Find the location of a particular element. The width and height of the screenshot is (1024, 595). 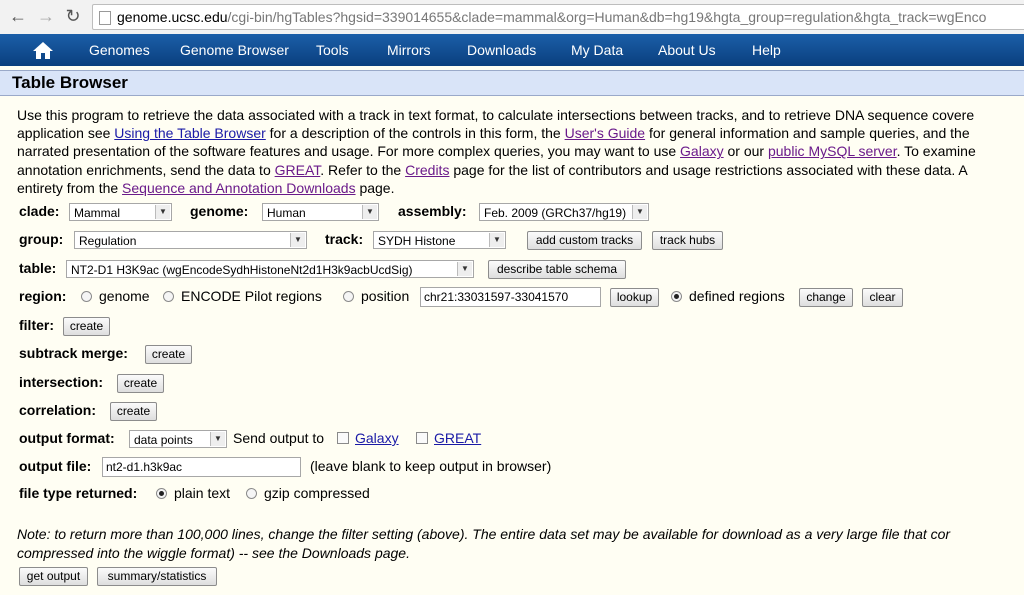

file-type-label: file type returned: is located at coordinates (78, 493).